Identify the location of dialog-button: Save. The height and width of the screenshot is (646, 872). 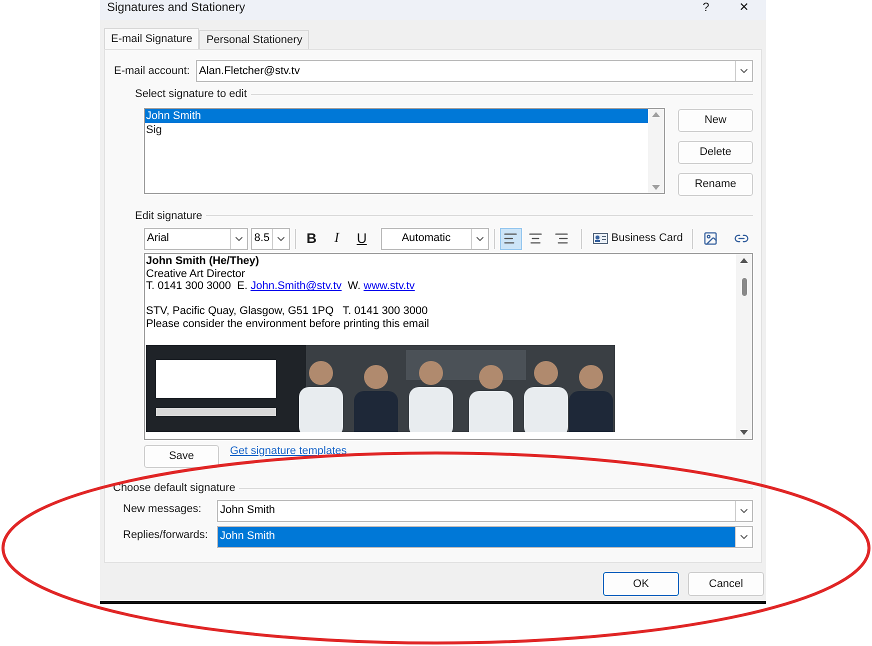
(181, 456).